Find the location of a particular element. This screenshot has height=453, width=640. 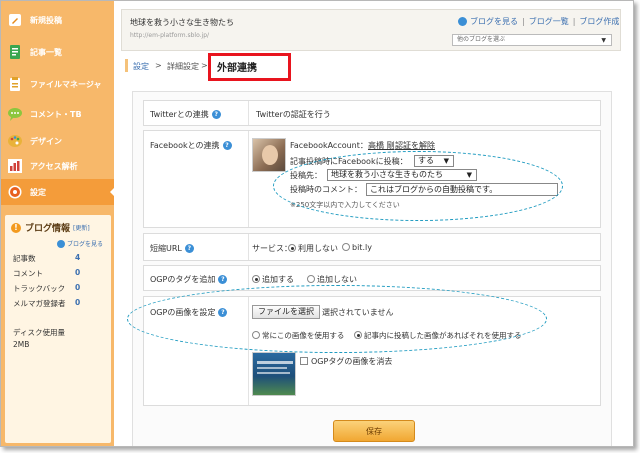

sidebar-item-label: デザイン is located at coordinates (46, 141).